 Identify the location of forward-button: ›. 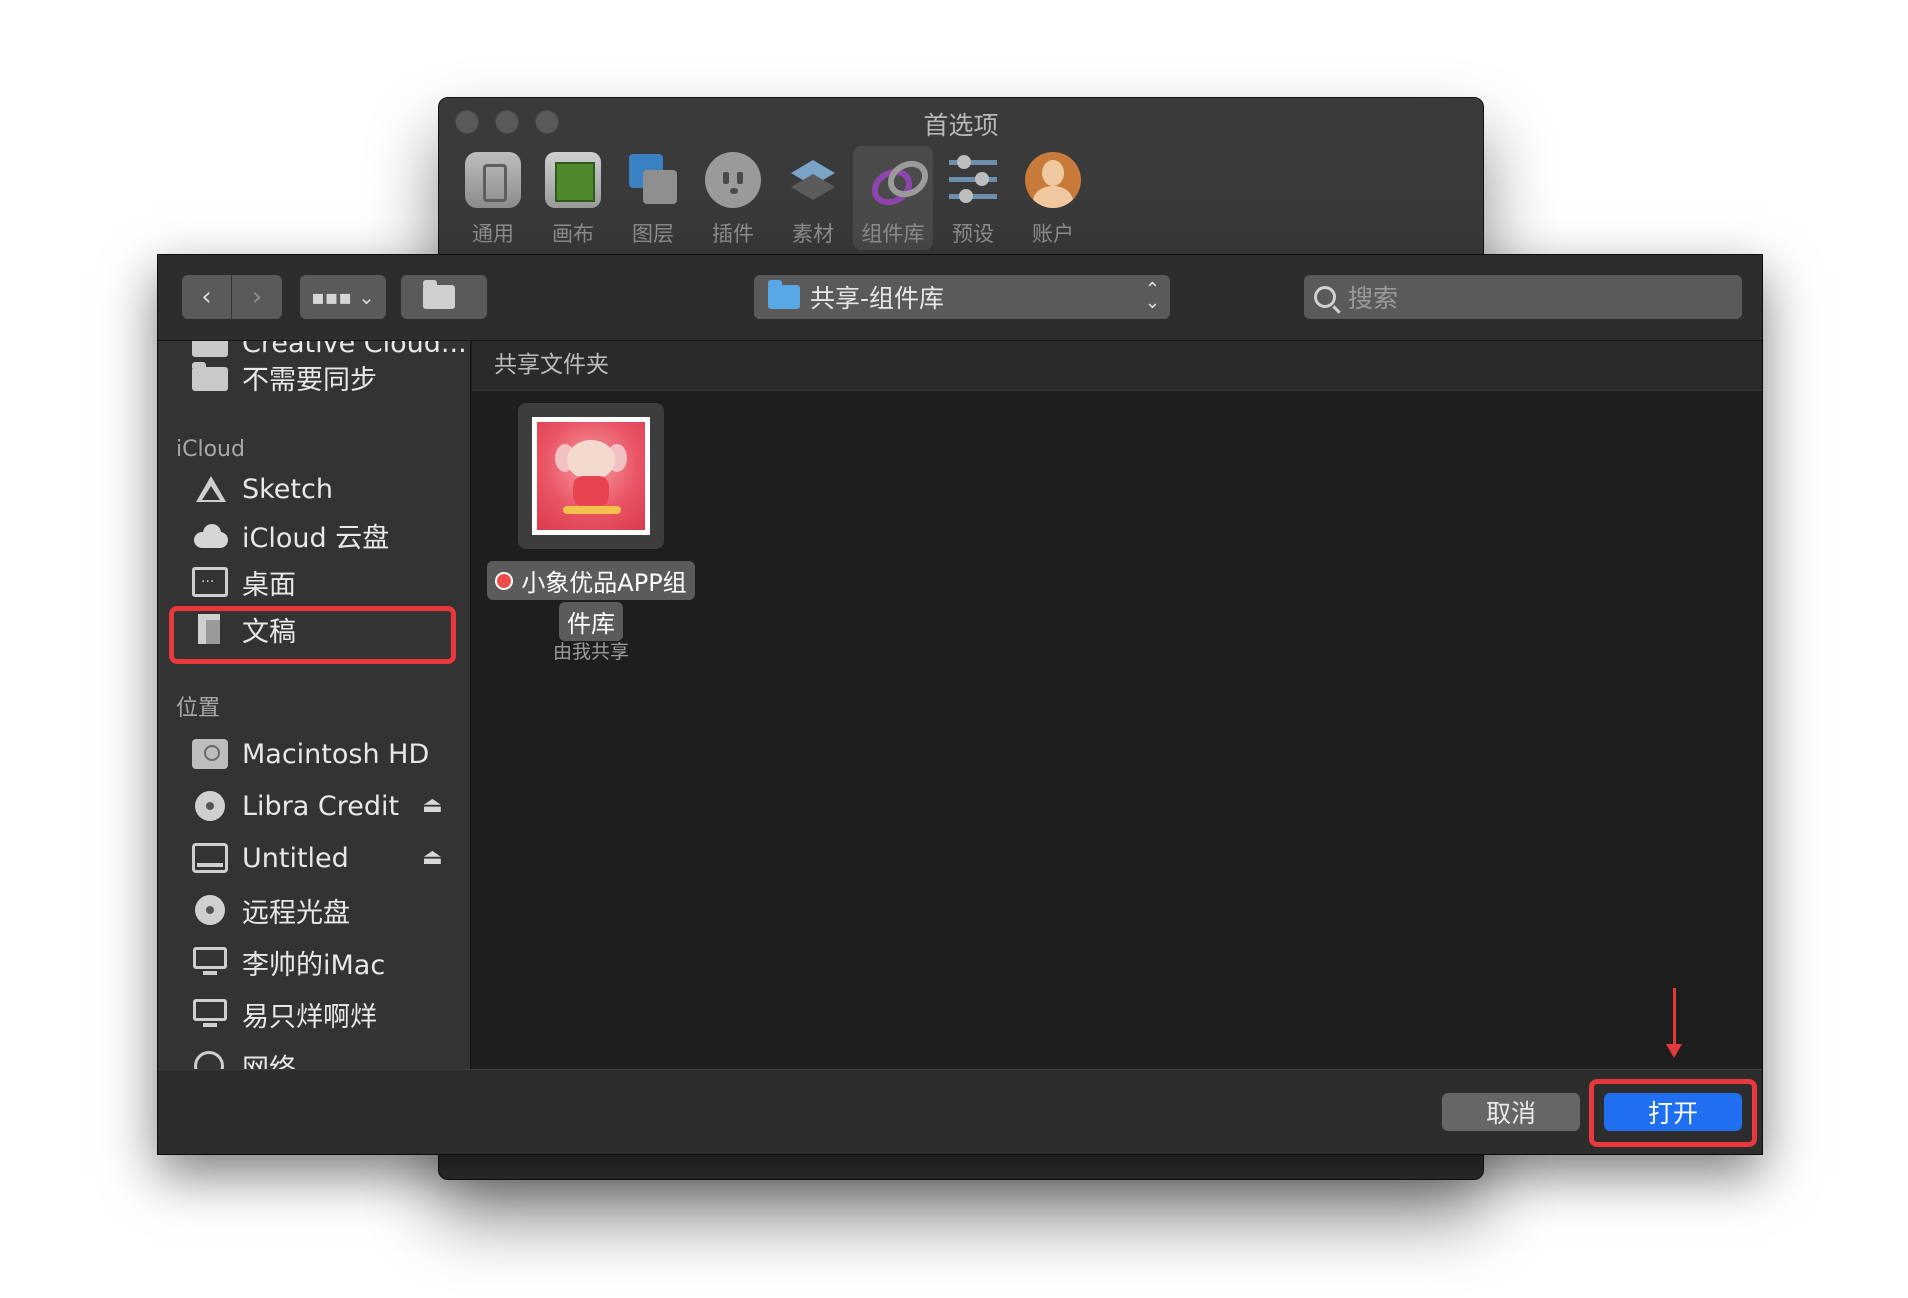
(257, 297).